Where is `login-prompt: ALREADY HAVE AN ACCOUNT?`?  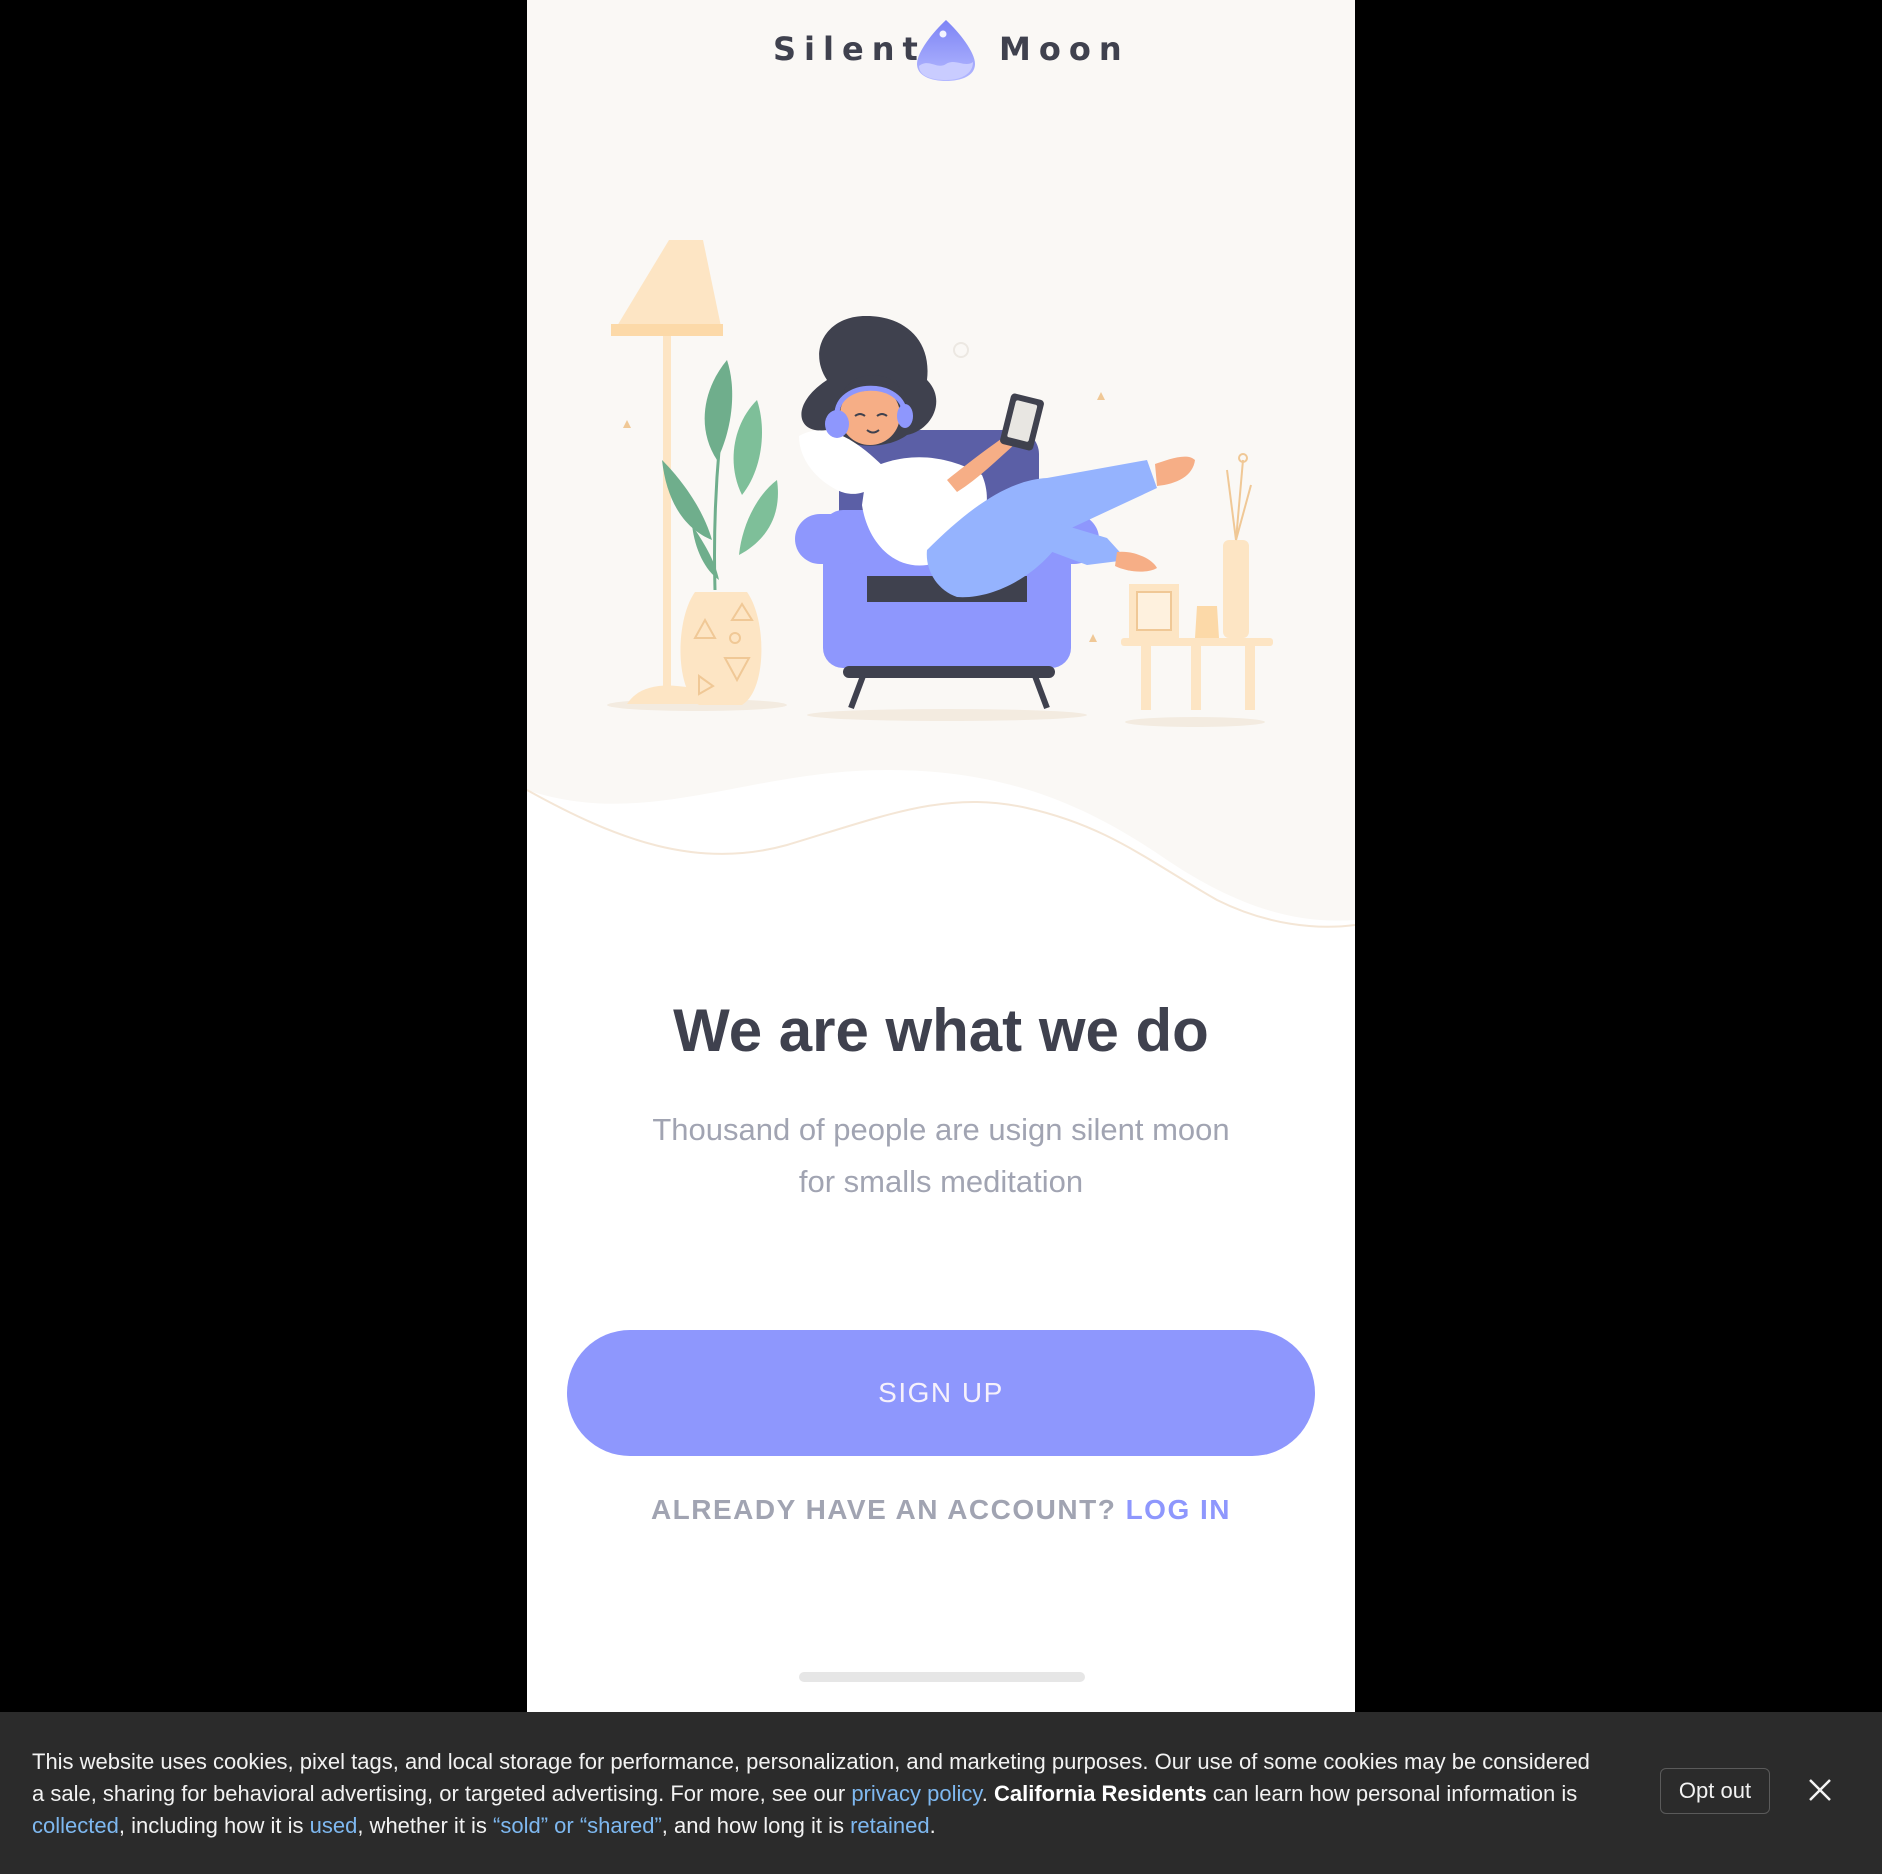
login-prompt: ALREADY HAVE AN ACCOUNT? is located at coordinates (883, 1509).